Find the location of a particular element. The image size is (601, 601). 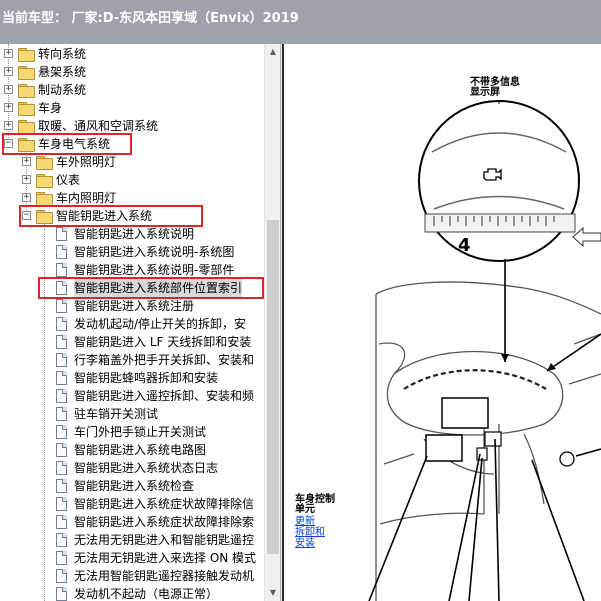

tree-item-label: 无法用无钥匙进入来选择 ON 模式 is located at coordinates (165, 558).